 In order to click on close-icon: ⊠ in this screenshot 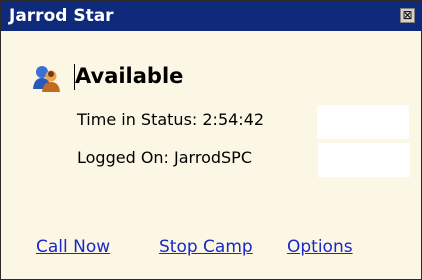, I will do `click(407, 15)`.